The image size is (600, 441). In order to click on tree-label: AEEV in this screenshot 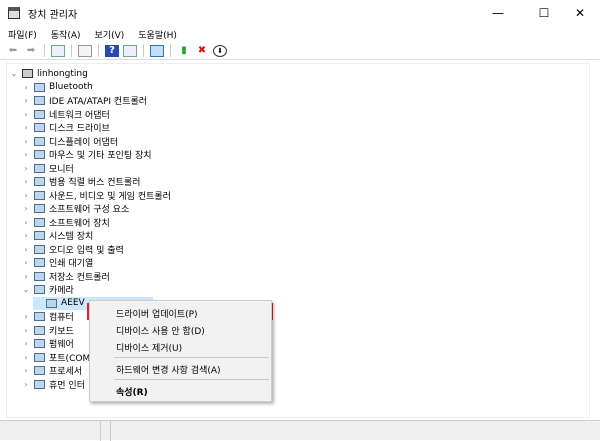, I will do `click(73, 303)`.